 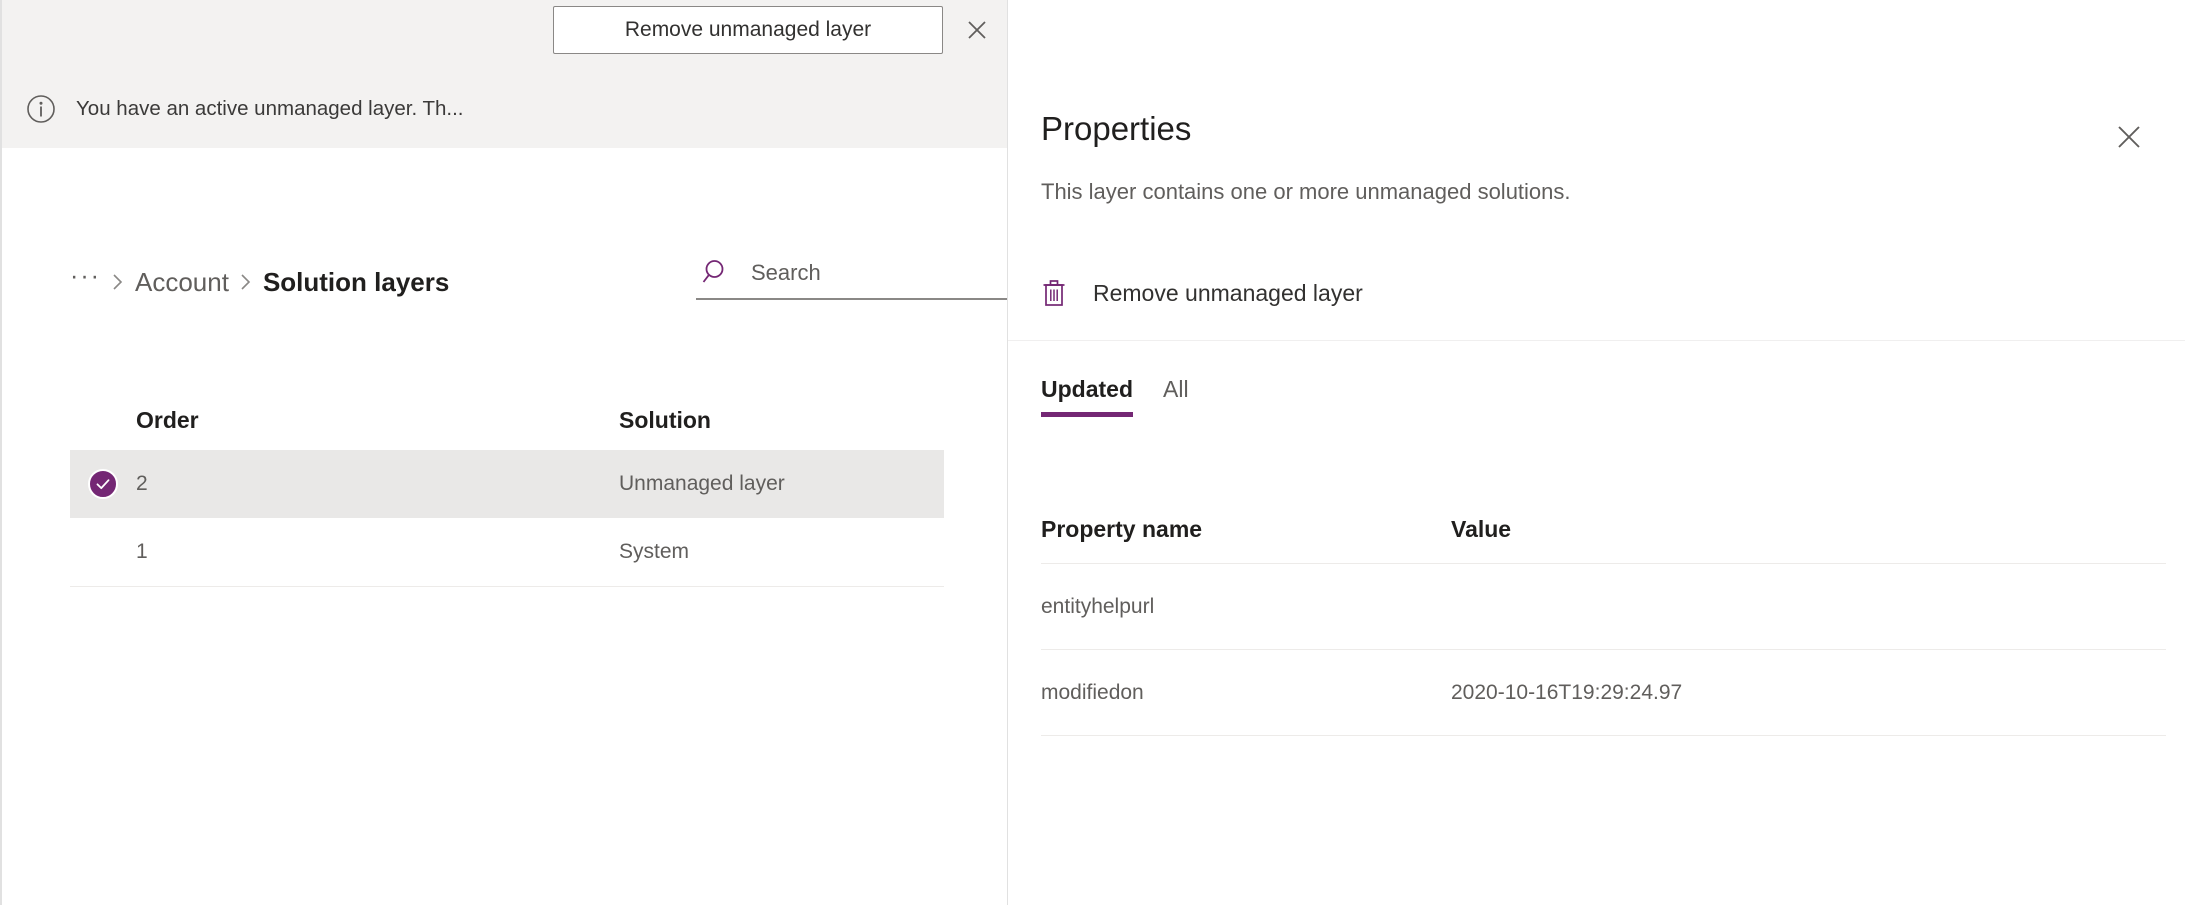 I want to click on panel-action-label: Remove unmanaged layer, so click(x=1228, y=292).